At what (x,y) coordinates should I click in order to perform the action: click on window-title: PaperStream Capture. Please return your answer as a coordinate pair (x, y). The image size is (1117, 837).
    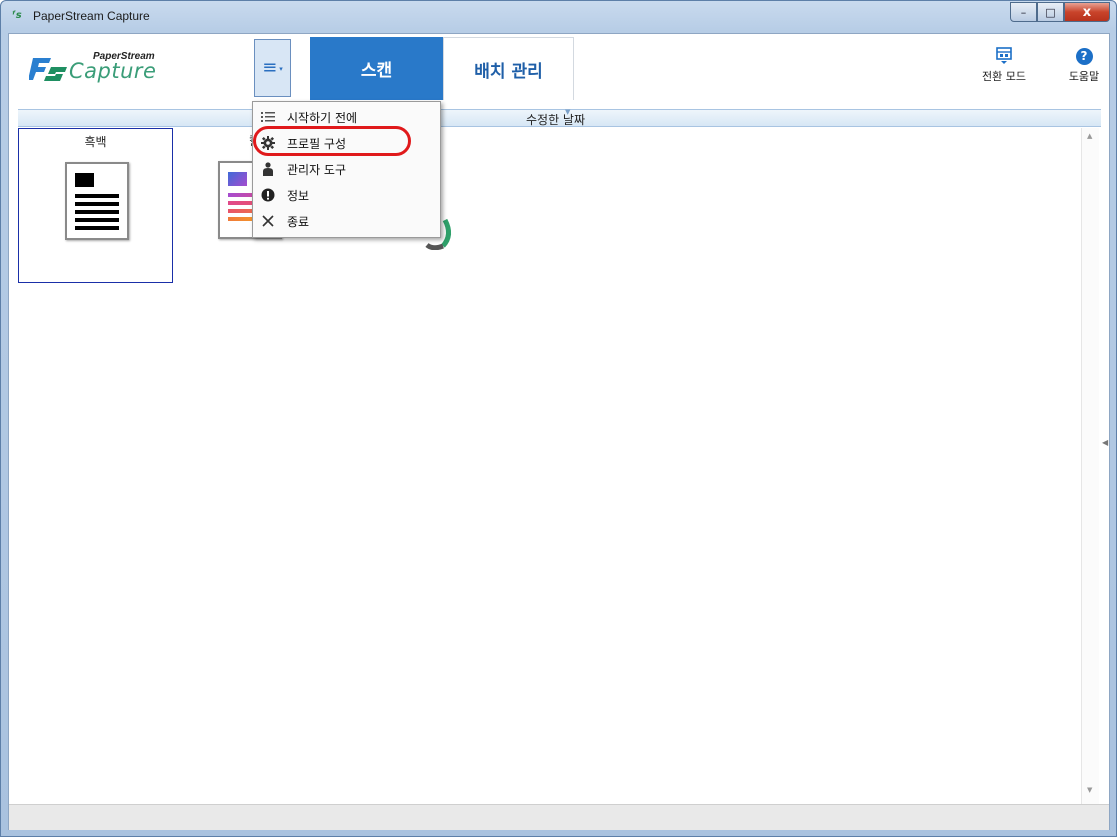
    Looking at the image, I should click on (91, 16).